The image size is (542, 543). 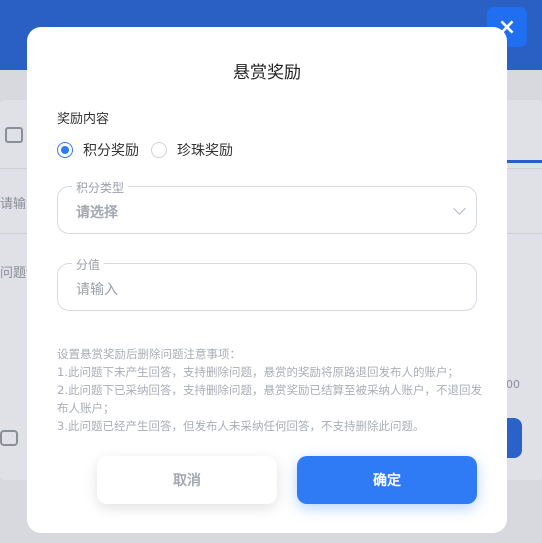 What do you see at coordinates (258, 372) in the screenshot?
I see `notes-item: 1.此问题下未产生回答，支持删除问题，悬赏的奖励将原路退回发布人的账户；` at bounding box center [258, 372].